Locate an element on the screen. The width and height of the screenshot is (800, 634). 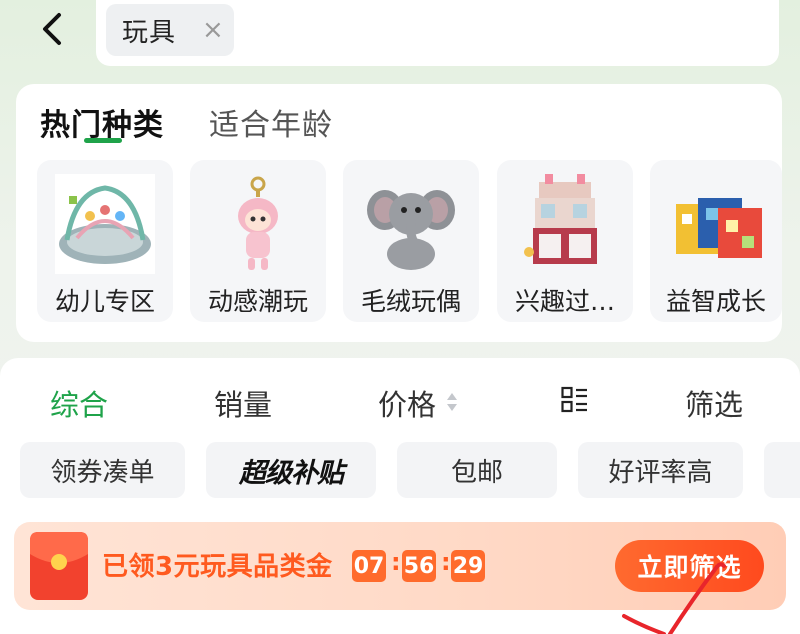
category-item-educational: 益智成长 is located at coordinates (716, 241).